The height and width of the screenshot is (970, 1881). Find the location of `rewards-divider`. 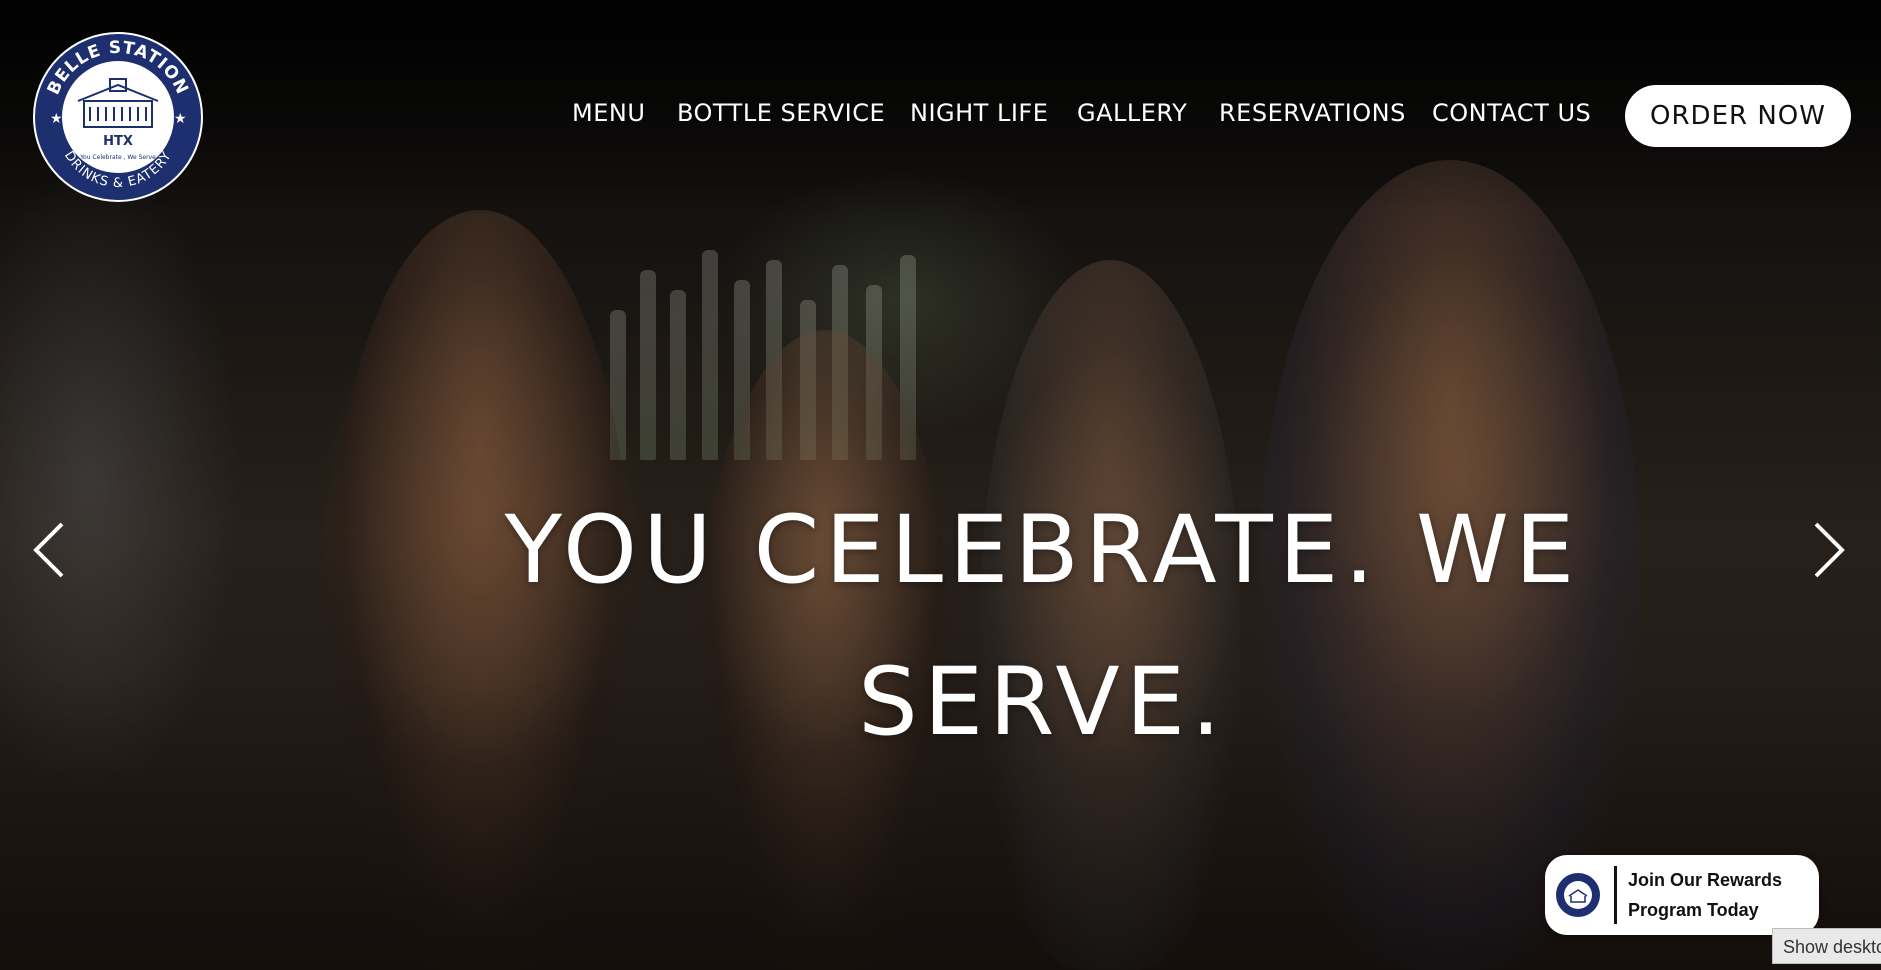

rewards-divider is located at coordinates (1615, 895).